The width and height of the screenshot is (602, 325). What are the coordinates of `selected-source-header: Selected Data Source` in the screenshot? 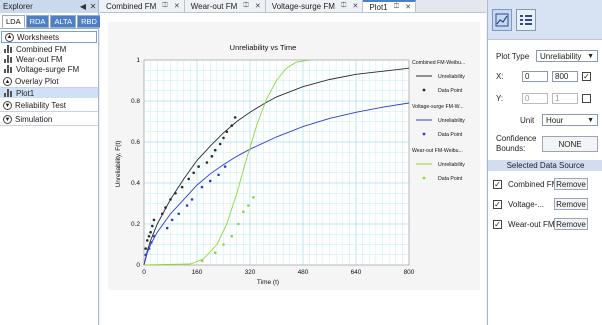 It's located at (545, 165).